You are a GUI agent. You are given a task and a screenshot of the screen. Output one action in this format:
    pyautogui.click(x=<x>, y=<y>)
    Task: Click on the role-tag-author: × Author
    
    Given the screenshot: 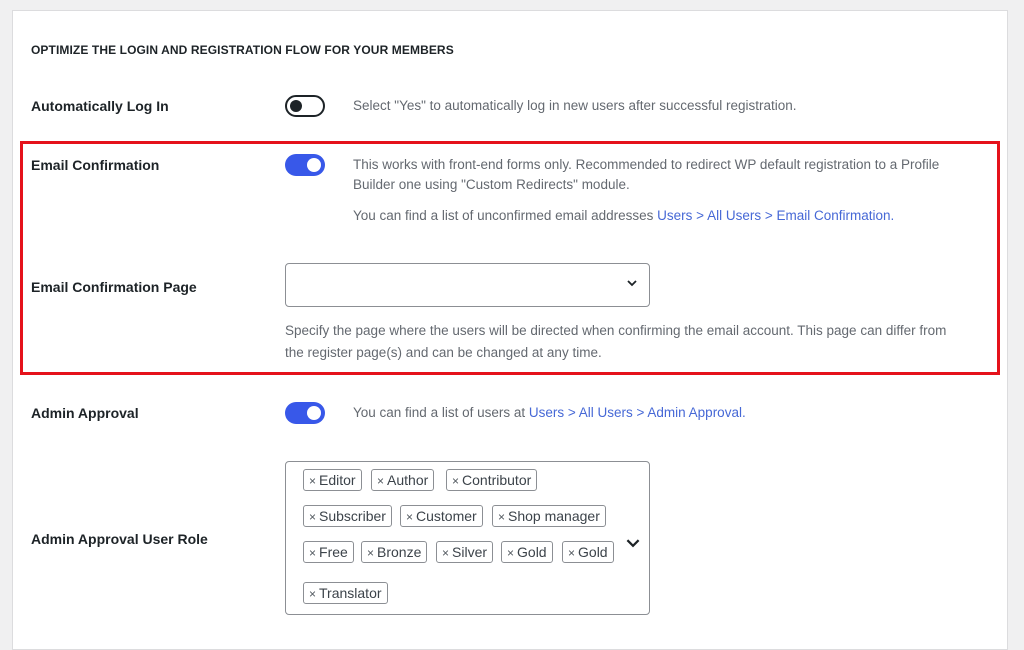 What is the action you would take?
    pyautogui.click(x=403, y=480)
    